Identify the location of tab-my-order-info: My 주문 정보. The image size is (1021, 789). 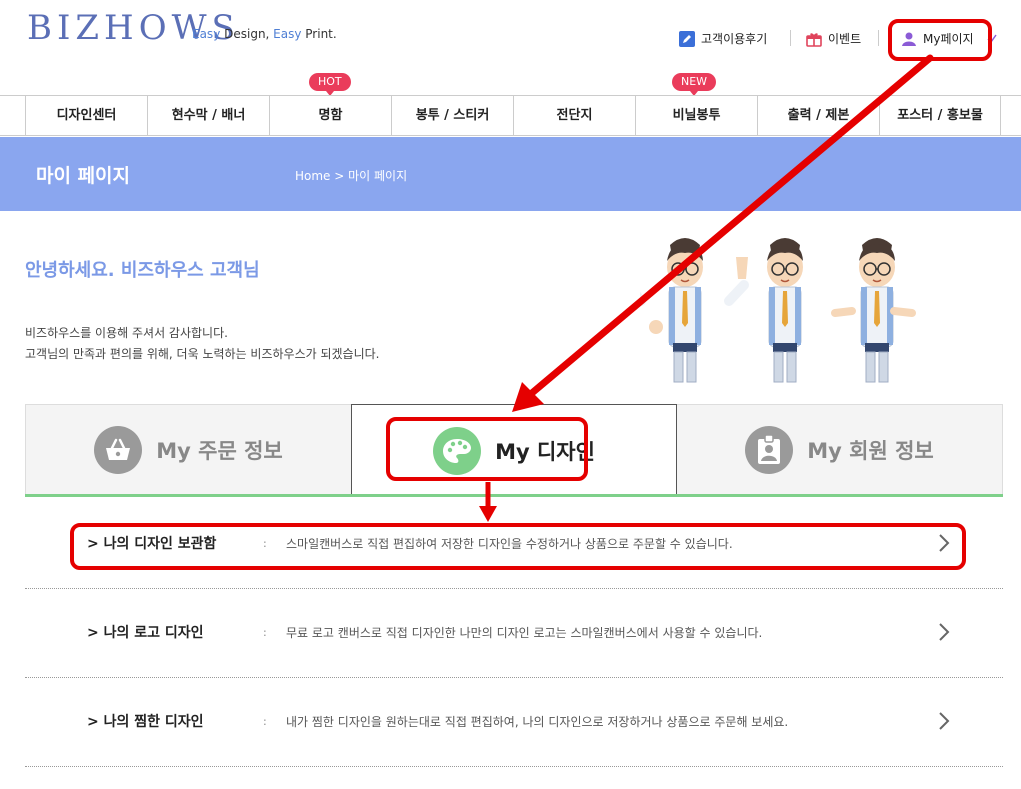
(188, 450).